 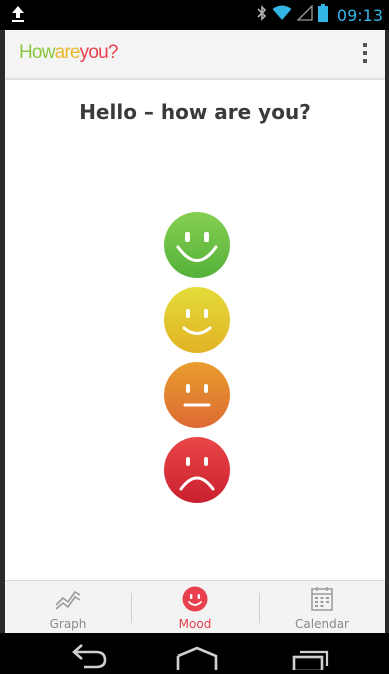 What do you see at coordinates (304, 14) in the screenshot?
I see `signal-icon` at bounding box center [304, 14].